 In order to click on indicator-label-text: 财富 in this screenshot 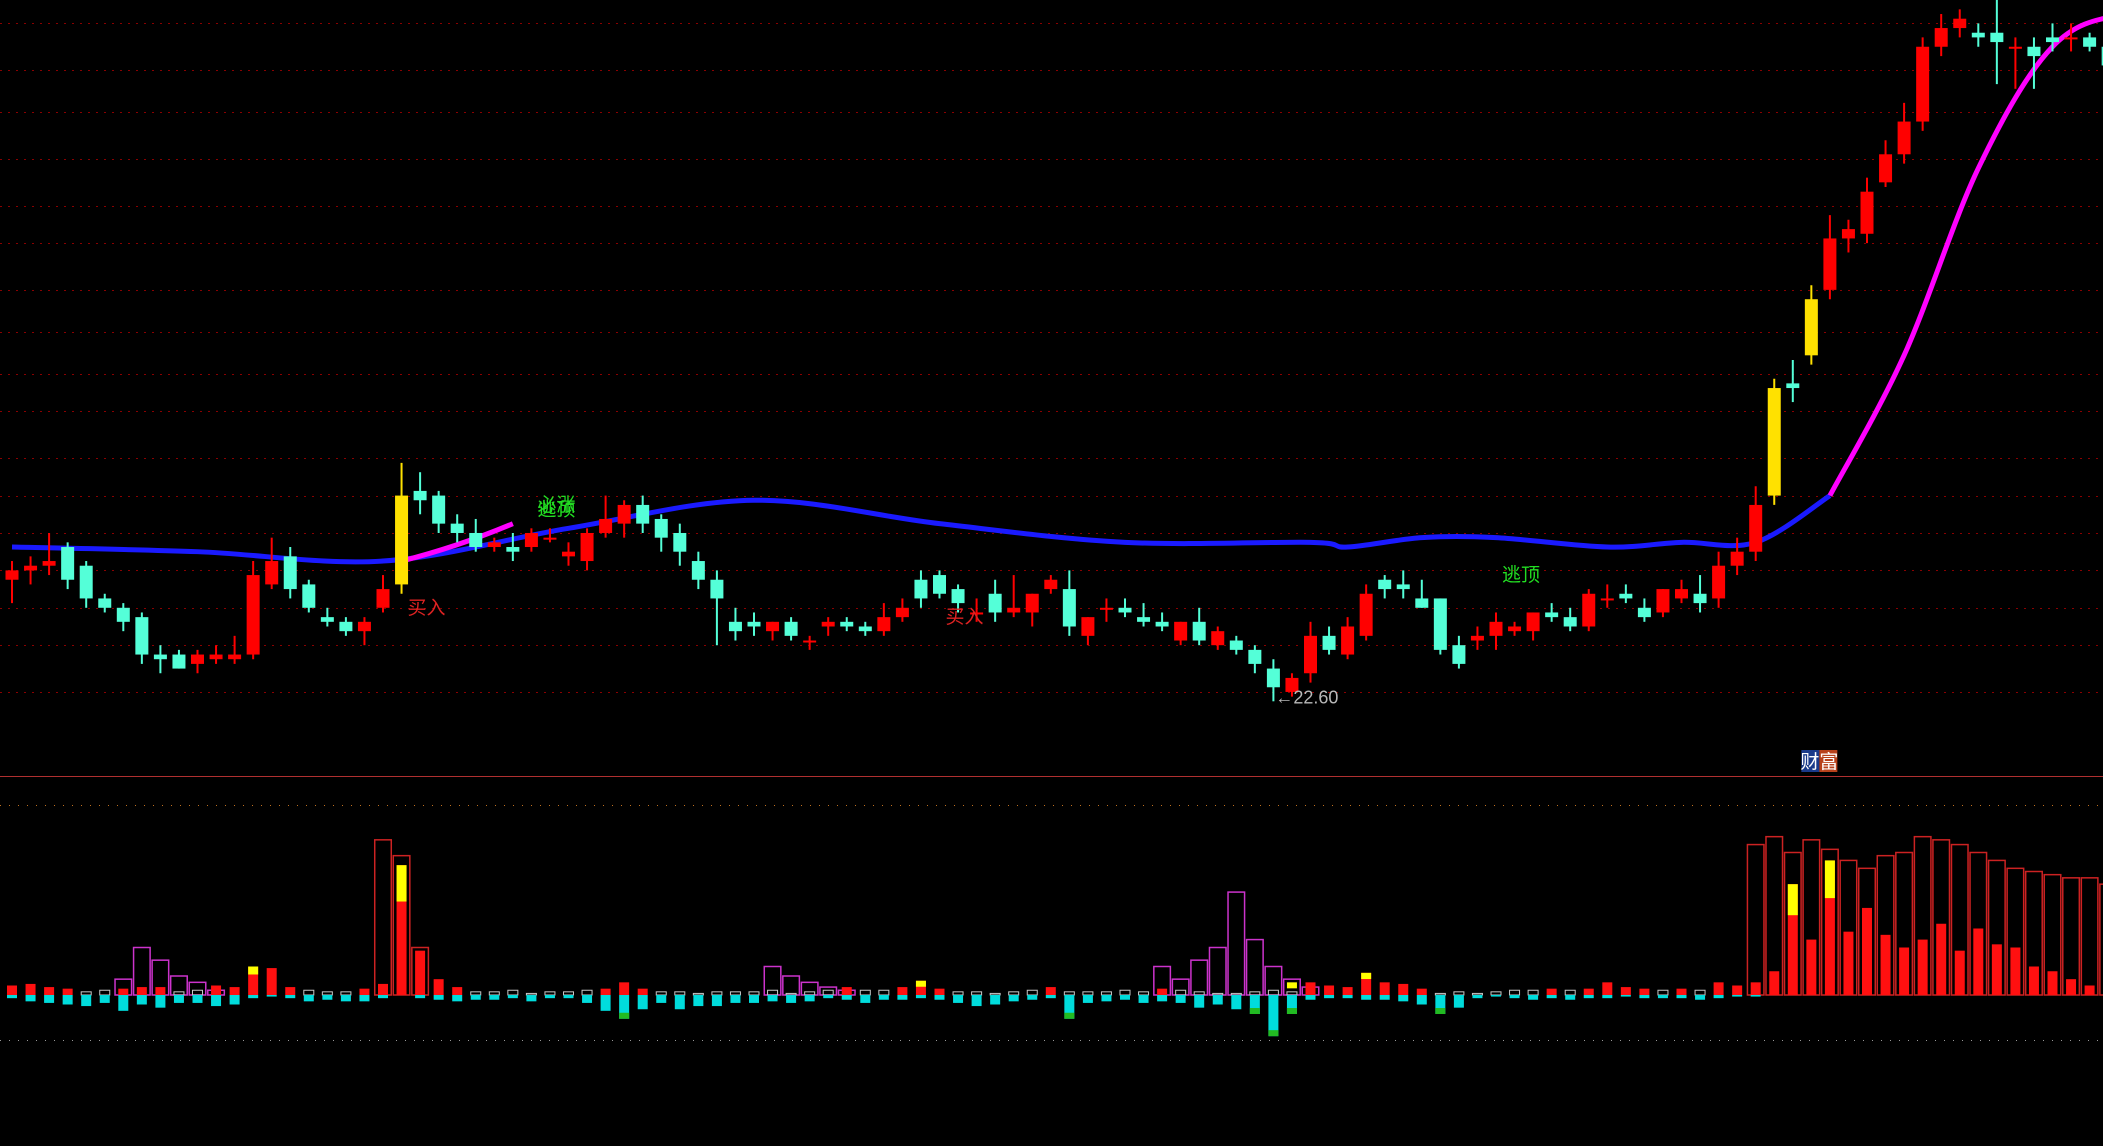, I will do `click(1819, 762)`.